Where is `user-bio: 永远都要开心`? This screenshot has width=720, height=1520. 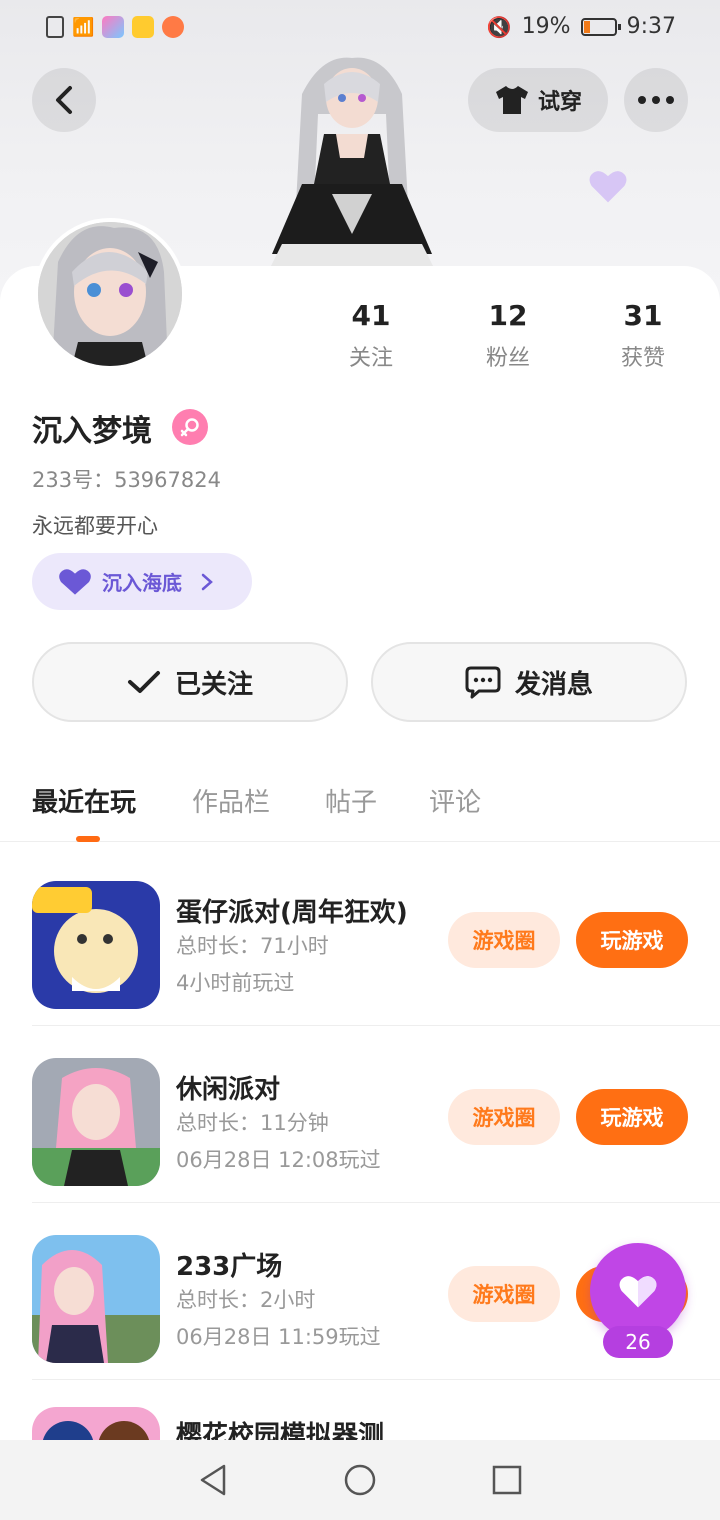
user-bio: 永远都要开心 is located at coordinates (95, 526).